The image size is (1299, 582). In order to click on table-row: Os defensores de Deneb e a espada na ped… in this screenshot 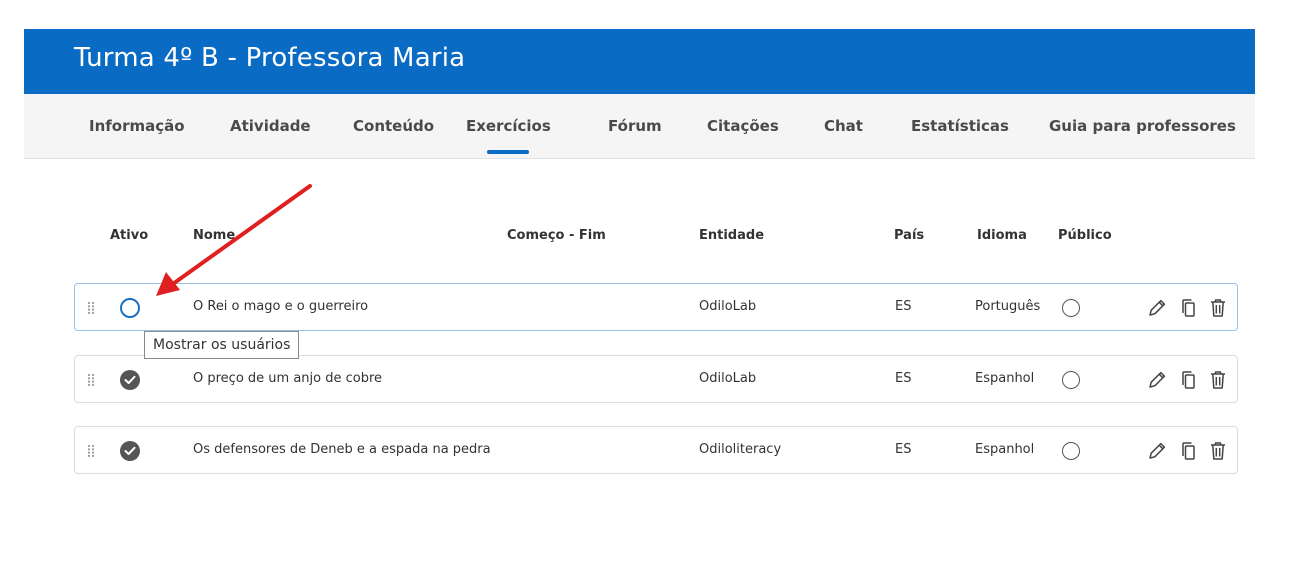, I will do `click(656, 450)`.